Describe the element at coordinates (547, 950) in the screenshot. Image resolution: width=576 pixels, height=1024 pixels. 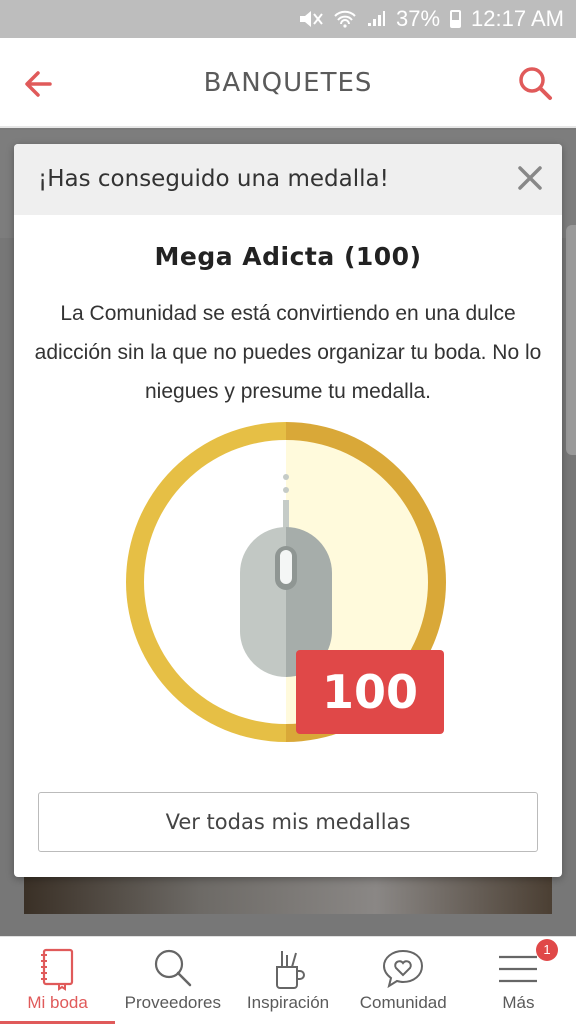
I see `notification-badge: 1` at that location.